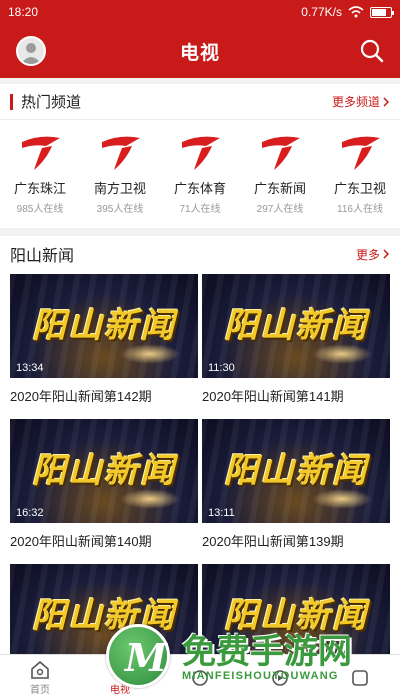 The width and height of the screenshot is (400, 700). I want to click on more-channels-label: 更多频道, so click(355, 102).